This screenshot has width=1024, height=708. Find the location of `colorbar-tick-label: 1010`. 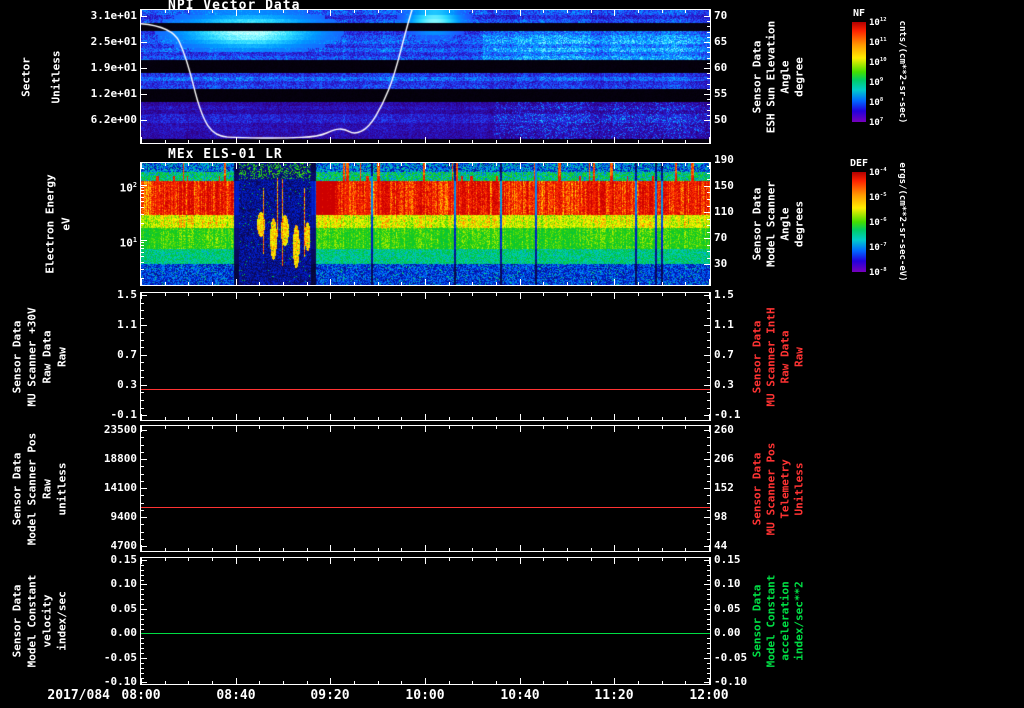

colorbar-tick-label: 1010 is located at coordinates (878, 62).